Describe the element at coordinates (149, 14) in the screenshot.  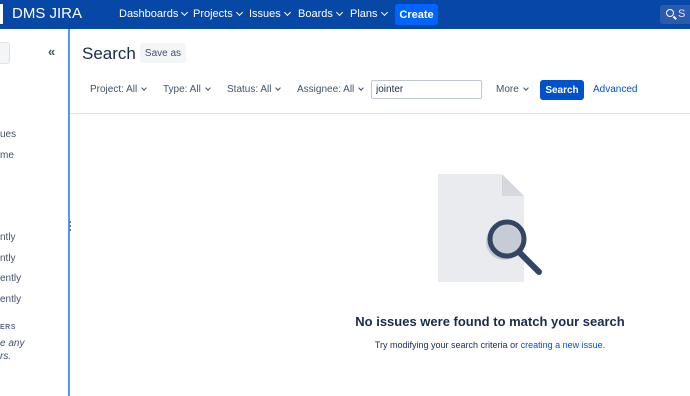
I see `nav-dashboards-label: Dashboards` at that location.